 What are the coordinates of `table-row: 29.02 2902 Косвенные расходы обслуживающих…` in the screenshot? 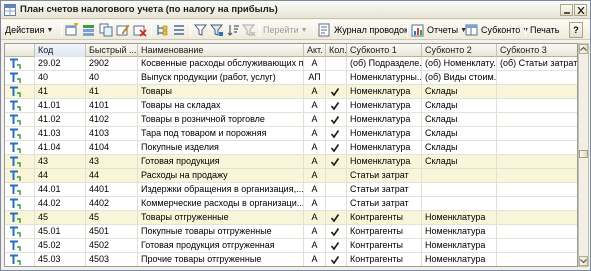 It's located at (291, 64).